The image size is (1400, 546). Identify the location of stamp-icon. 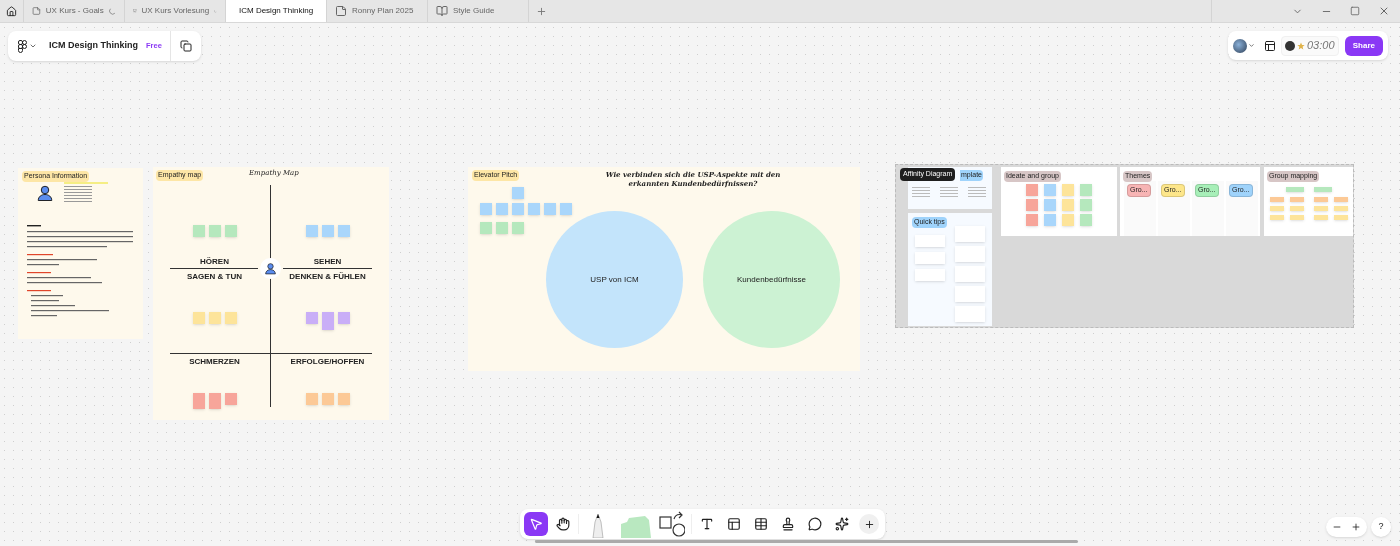
(788, 524).